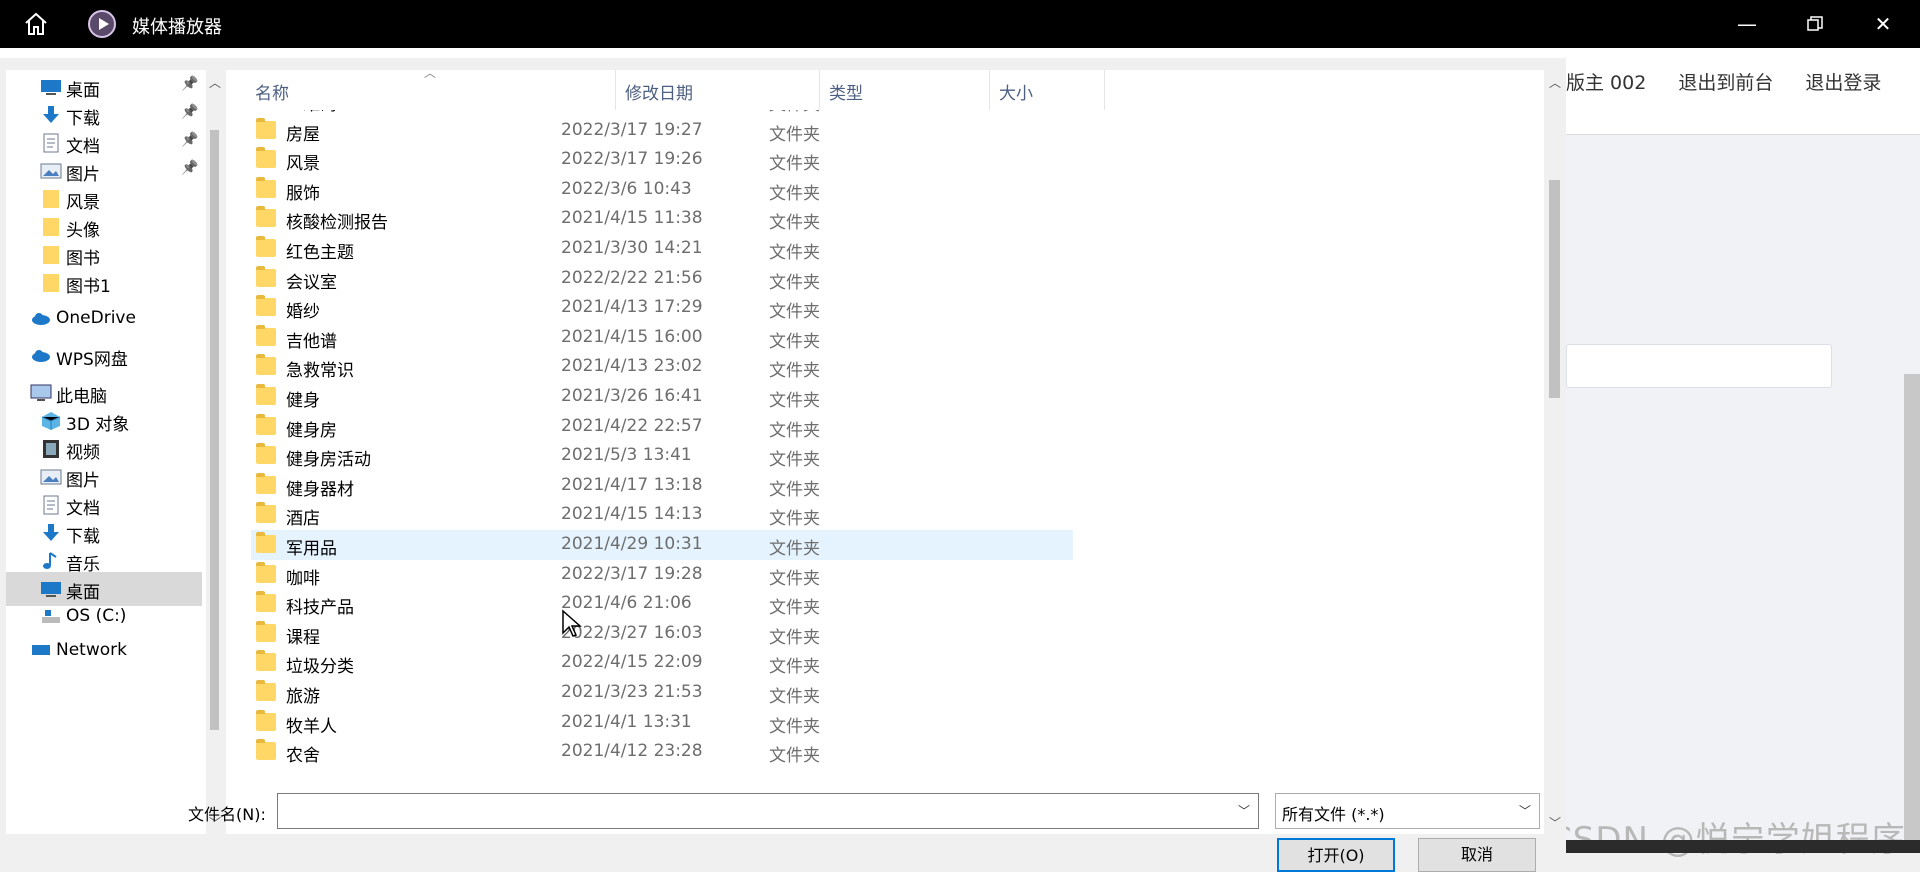 The image size is (1920, 872). I want to click on drive-icon, so click(50, 617).